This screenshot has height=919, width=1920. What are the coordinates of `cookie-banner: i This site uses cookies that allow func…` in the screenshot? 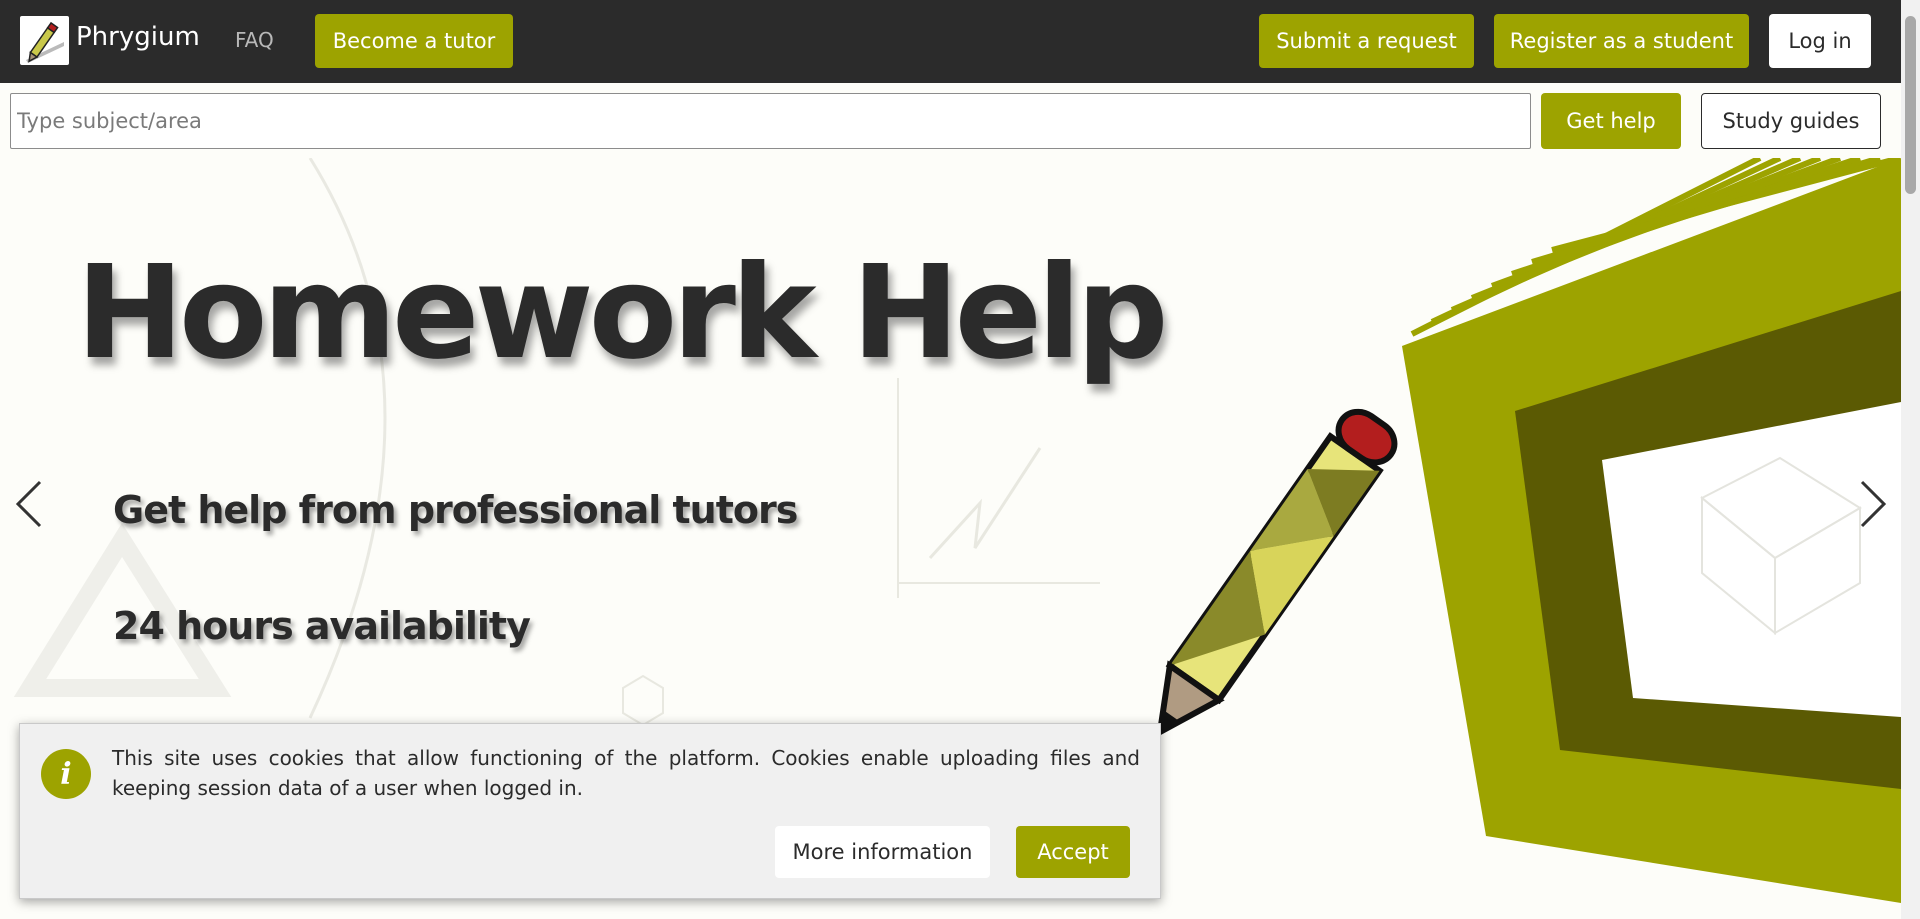 It's located at (590, 811).